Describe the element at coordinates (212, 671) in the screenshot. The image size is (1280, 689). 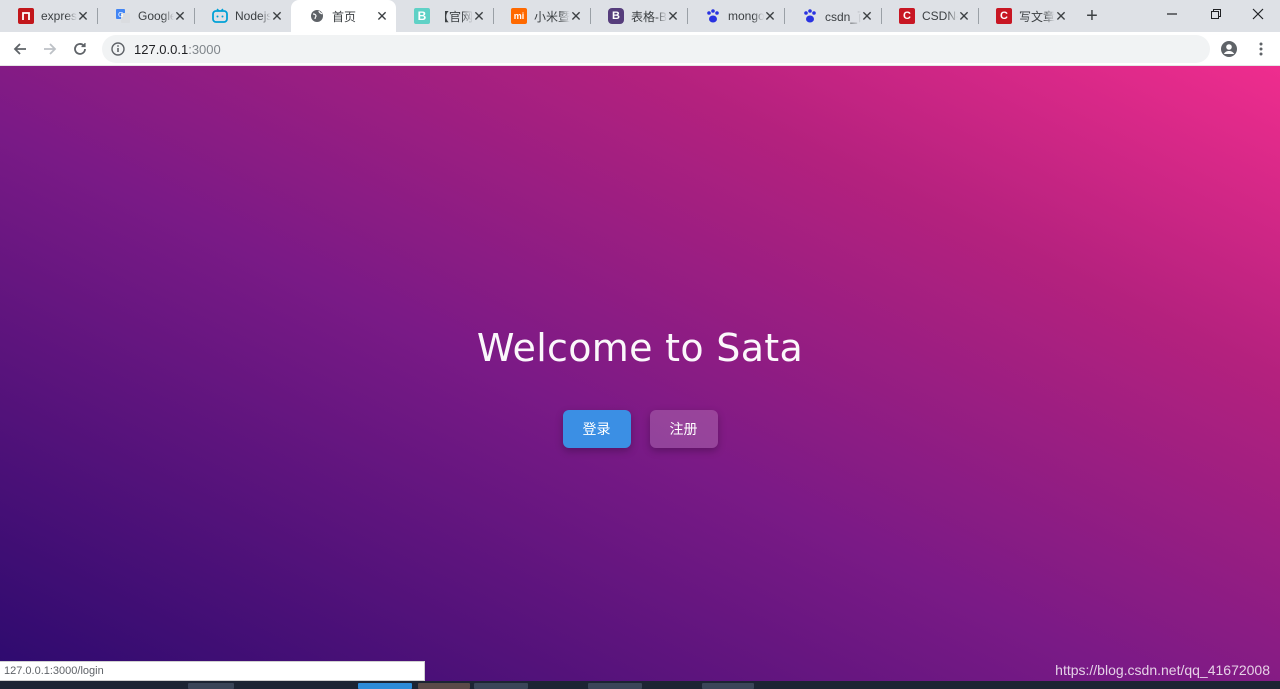
I see `status-bar-url: 127.0.0.1:3000/login` at that location.